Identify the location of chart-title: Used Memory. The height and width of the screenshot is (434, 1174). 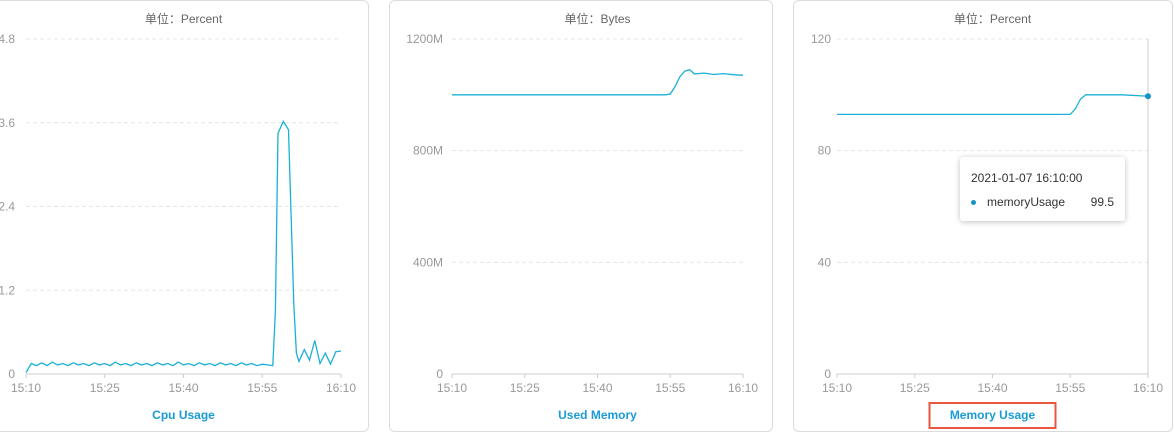
(597, 415).